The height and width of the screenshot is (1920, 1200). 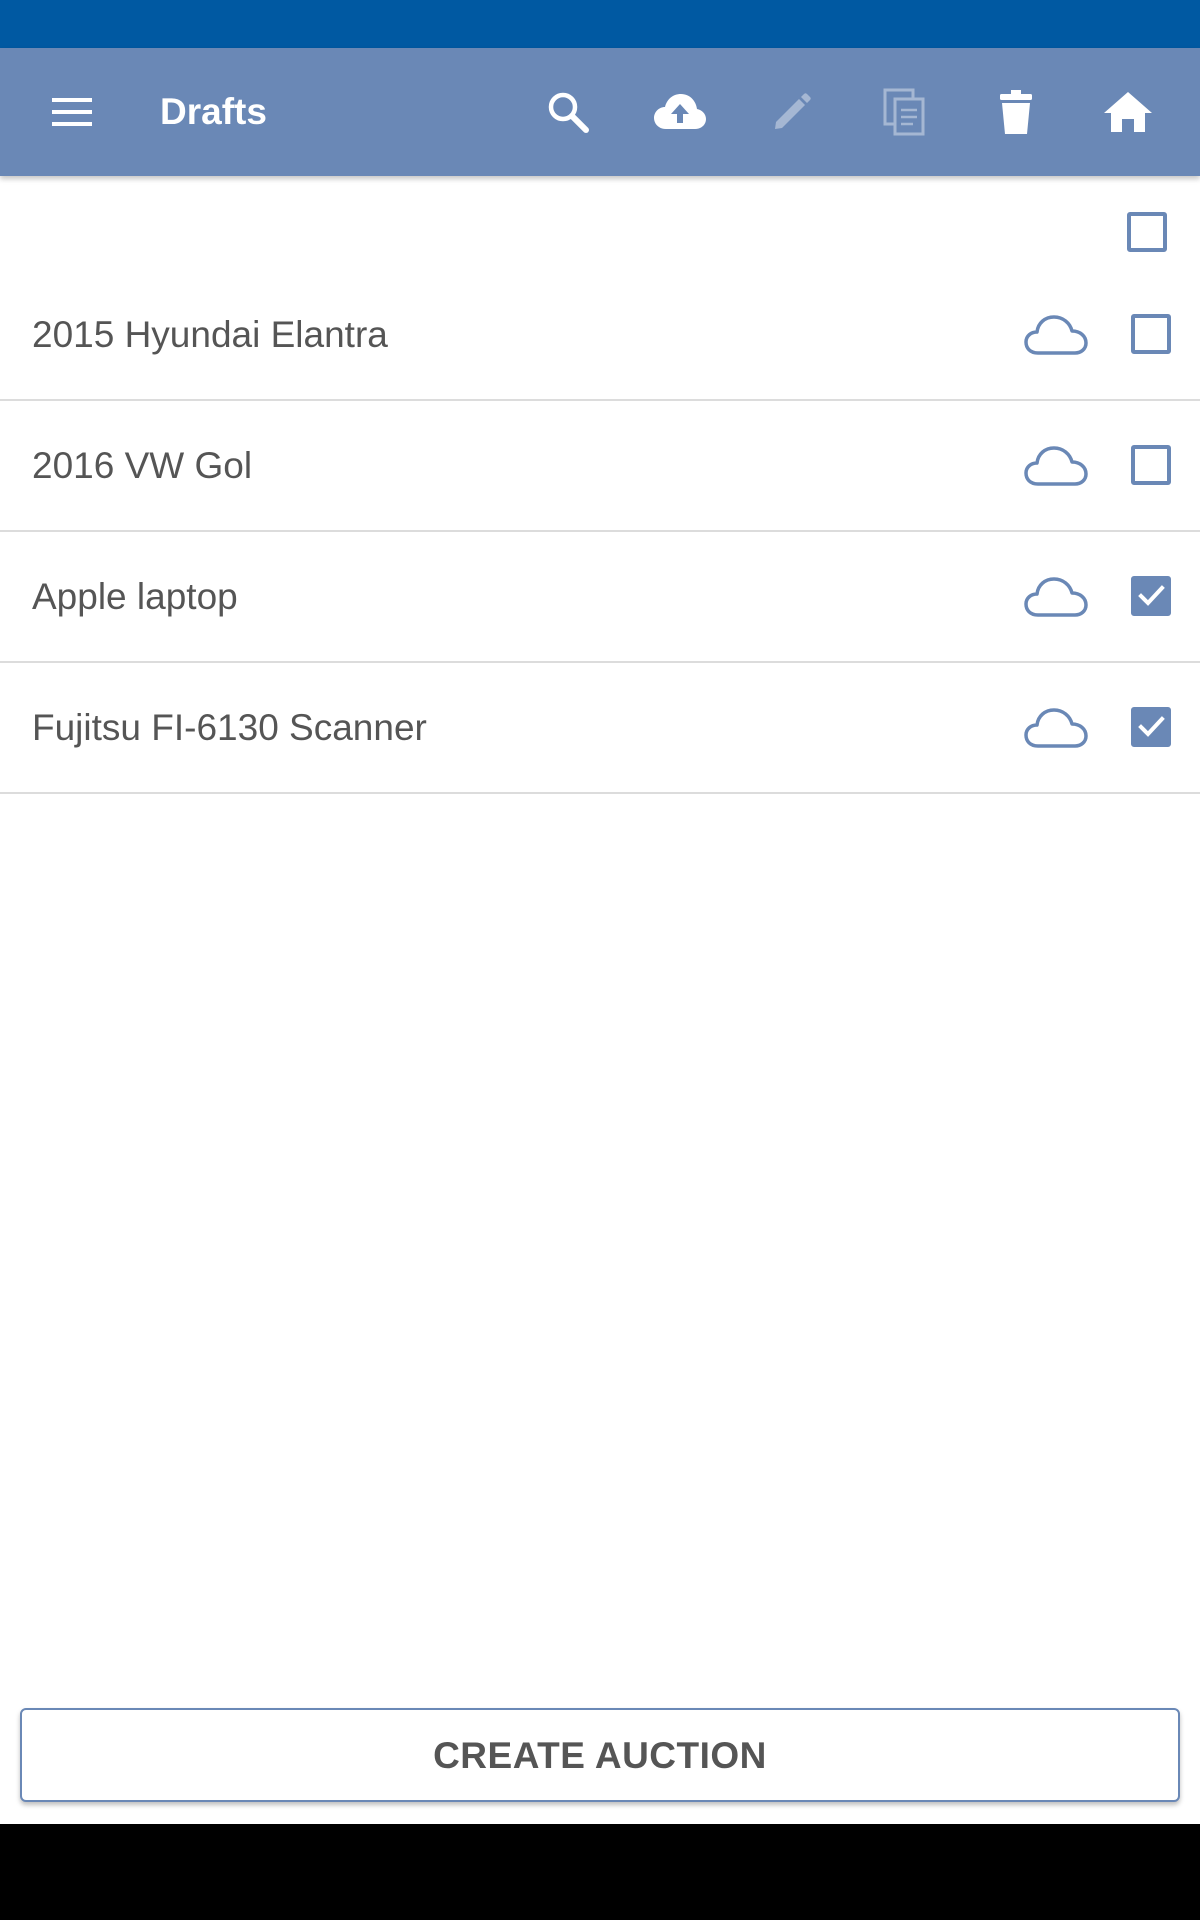 I want to click on upload-button, so click(x=680, y=112).